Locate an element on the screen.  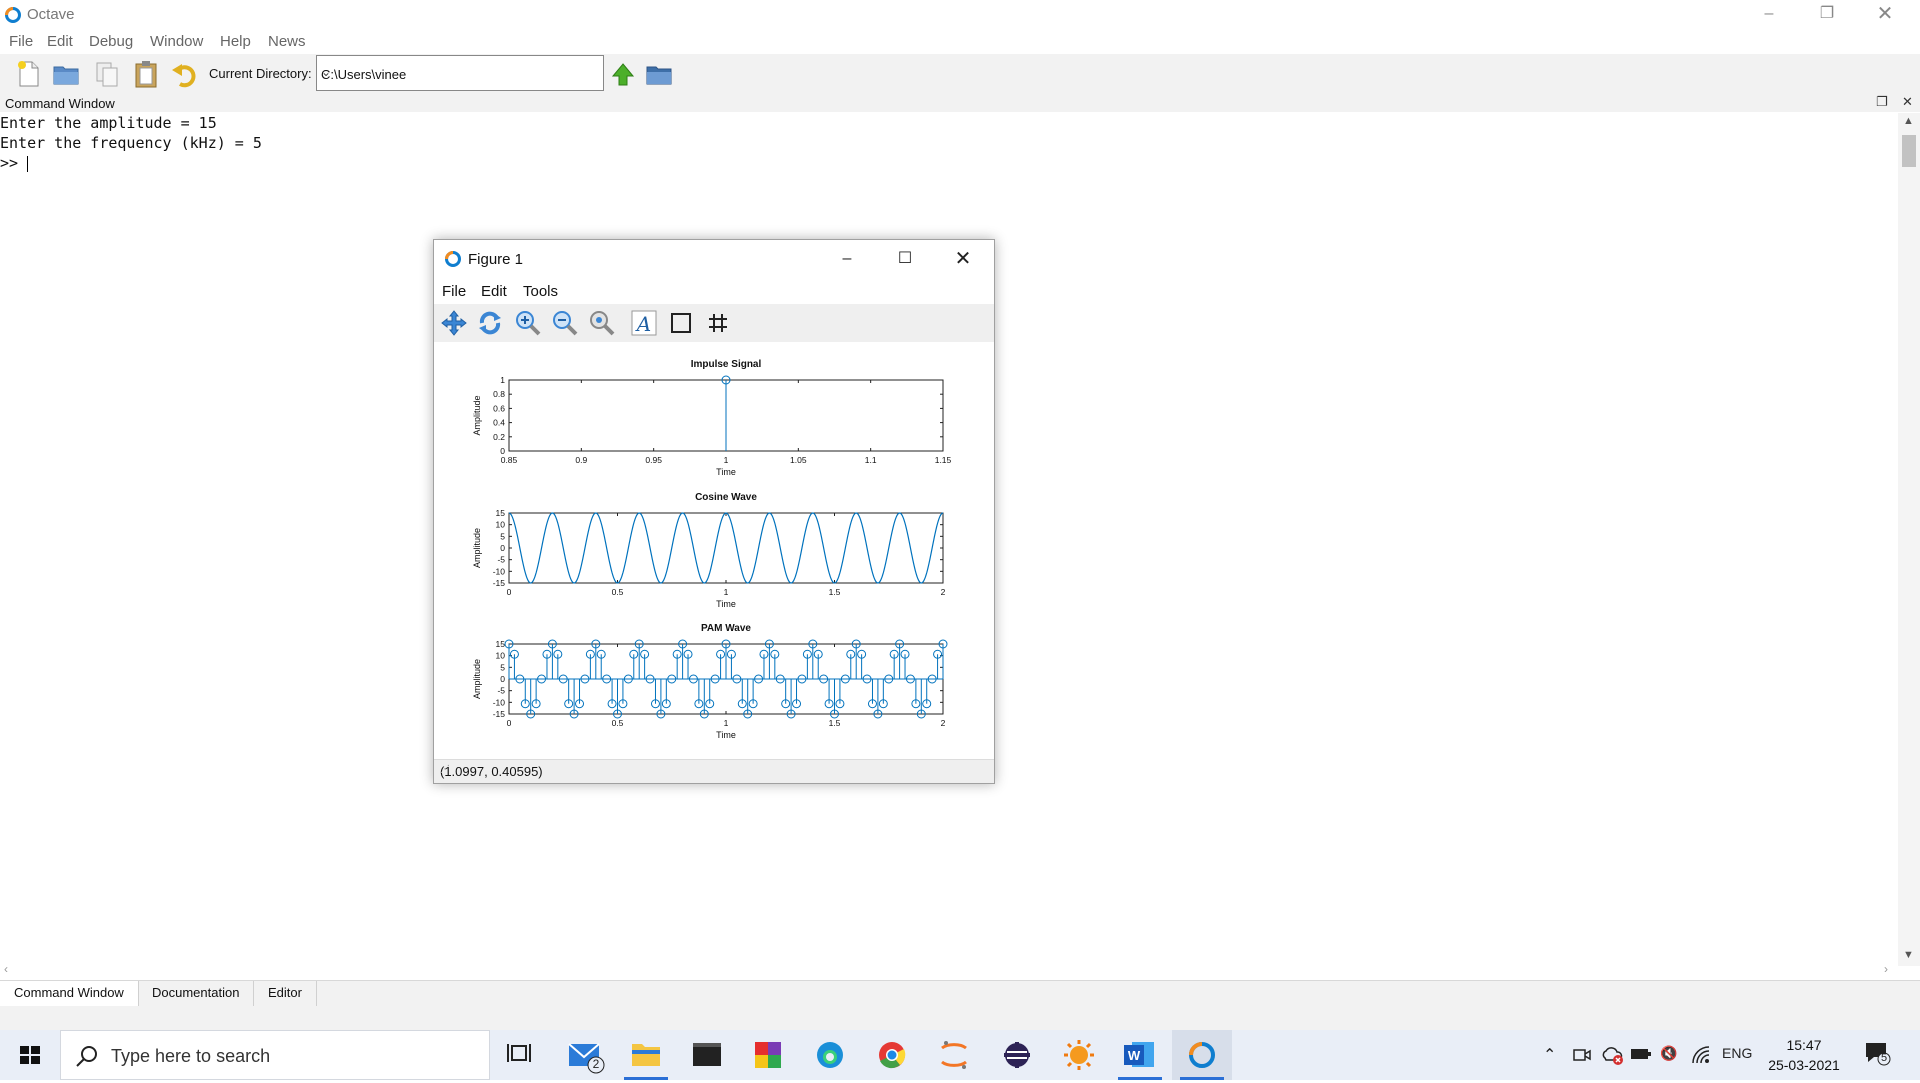
taskbar-word-app: W is located at coordinates (1140, 1055).